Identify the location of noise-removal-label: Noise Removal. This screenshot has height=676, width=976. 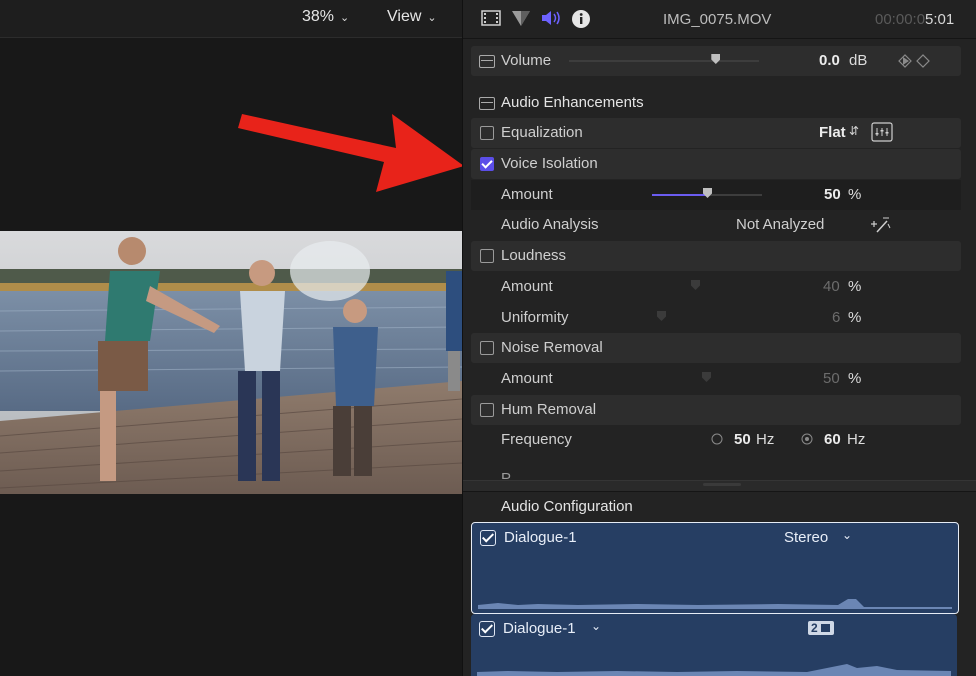
(552, 347).